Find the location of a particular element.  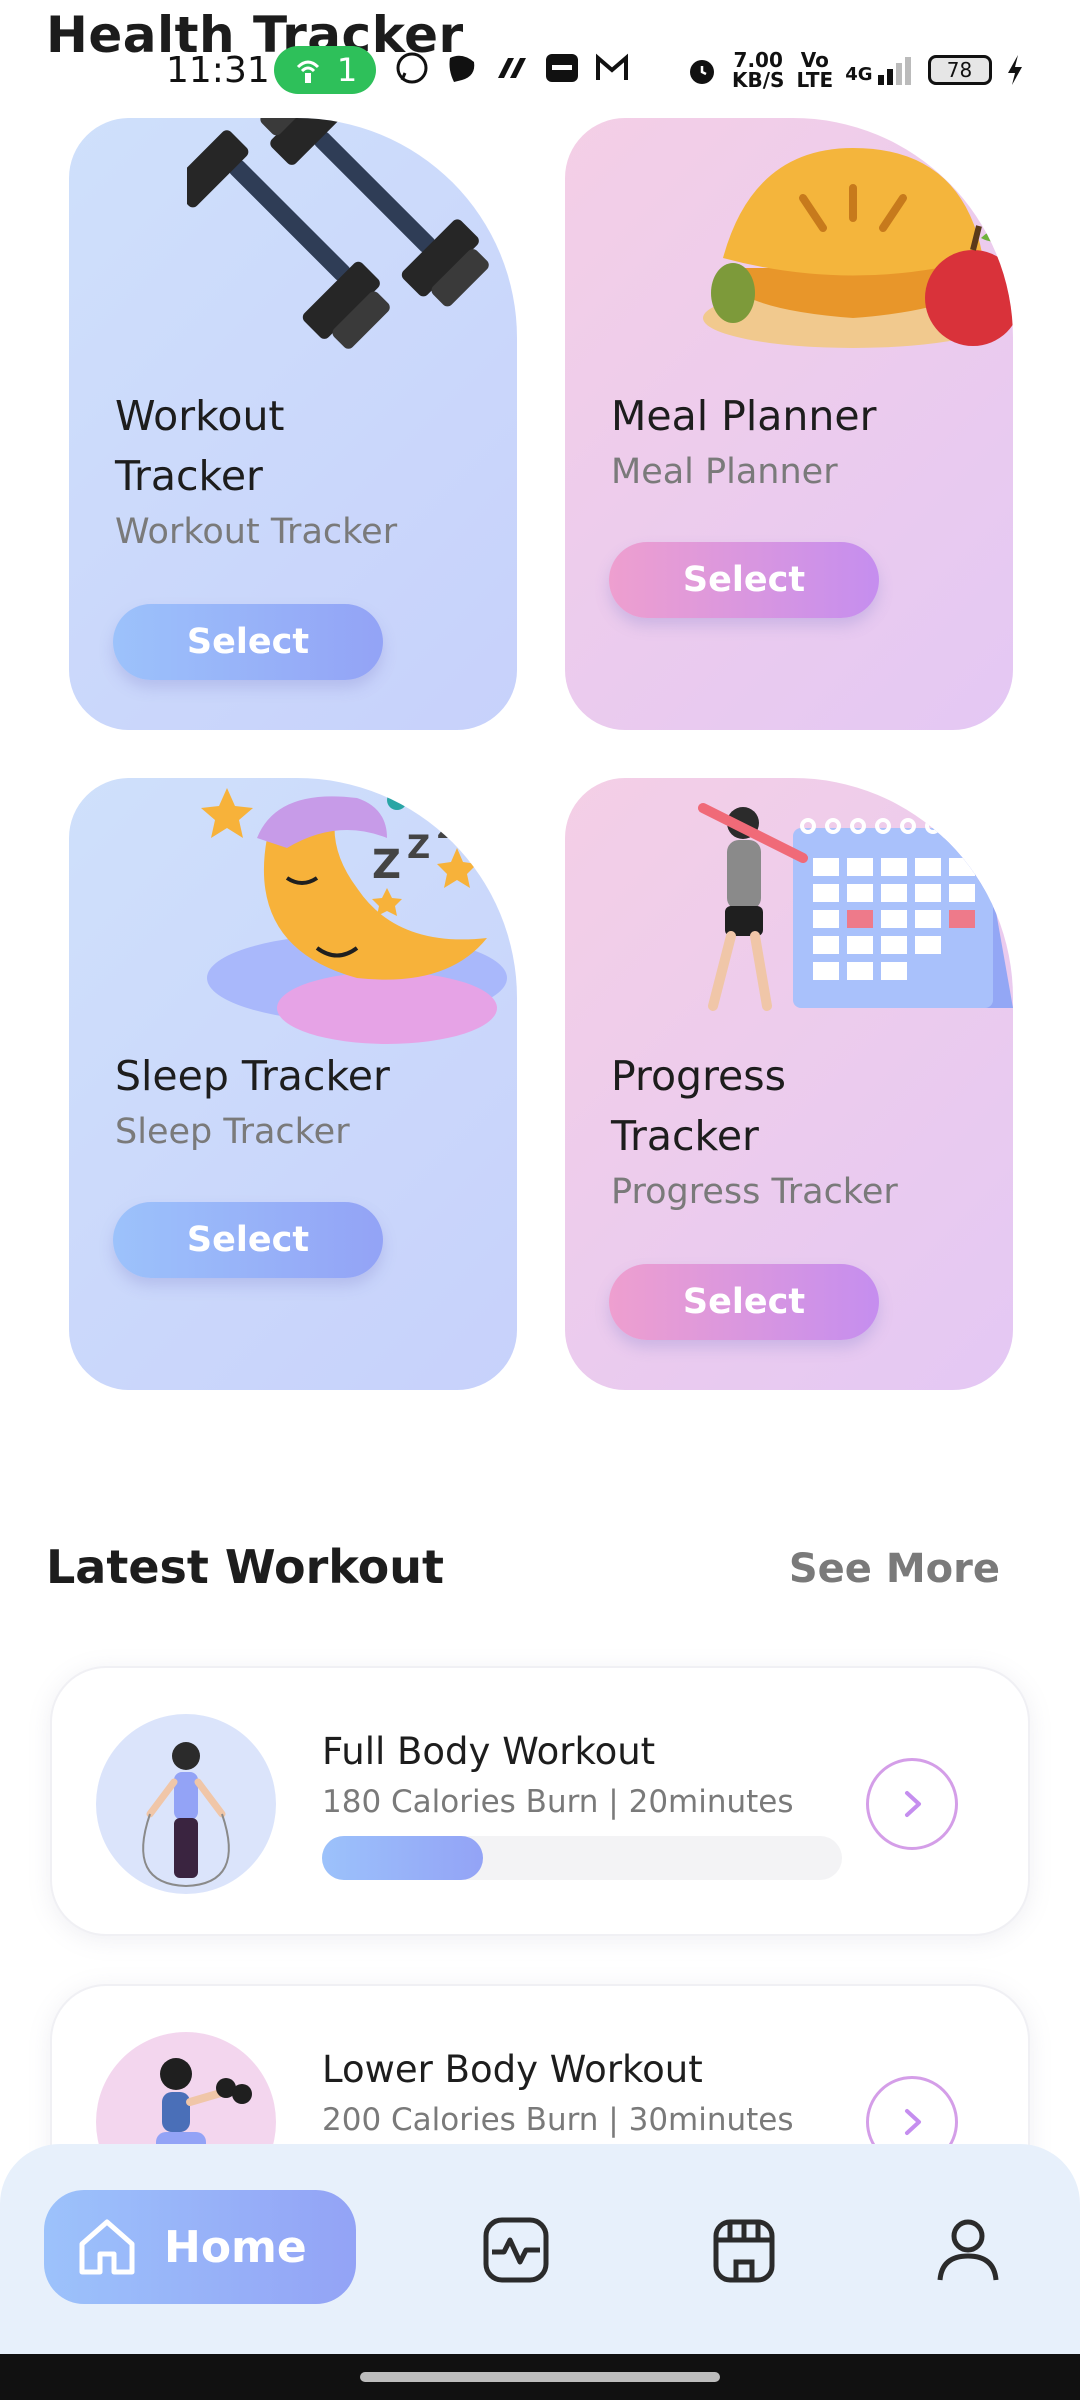

system-gesture-bar is located at coordinates (540, 2377).